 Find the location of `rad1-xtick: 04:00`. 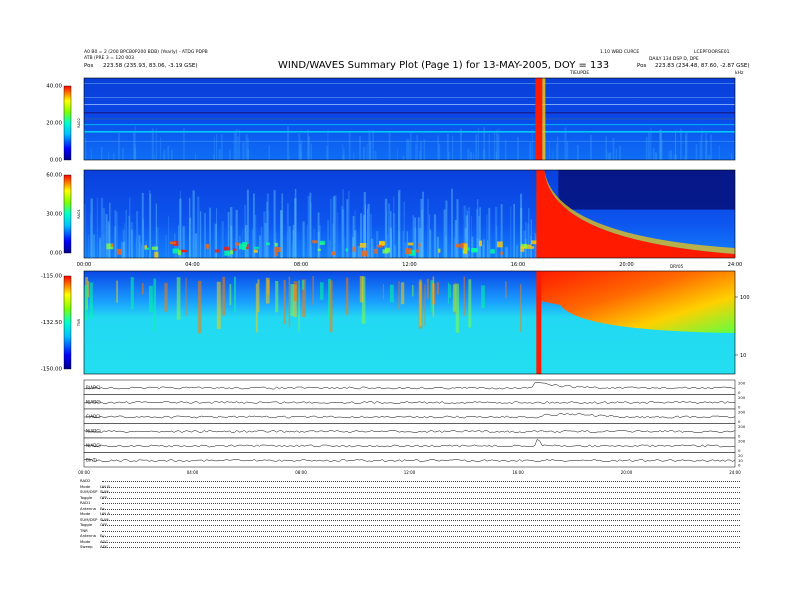

rad1-xtick: 04:00 is located at coordinates (192, 265).